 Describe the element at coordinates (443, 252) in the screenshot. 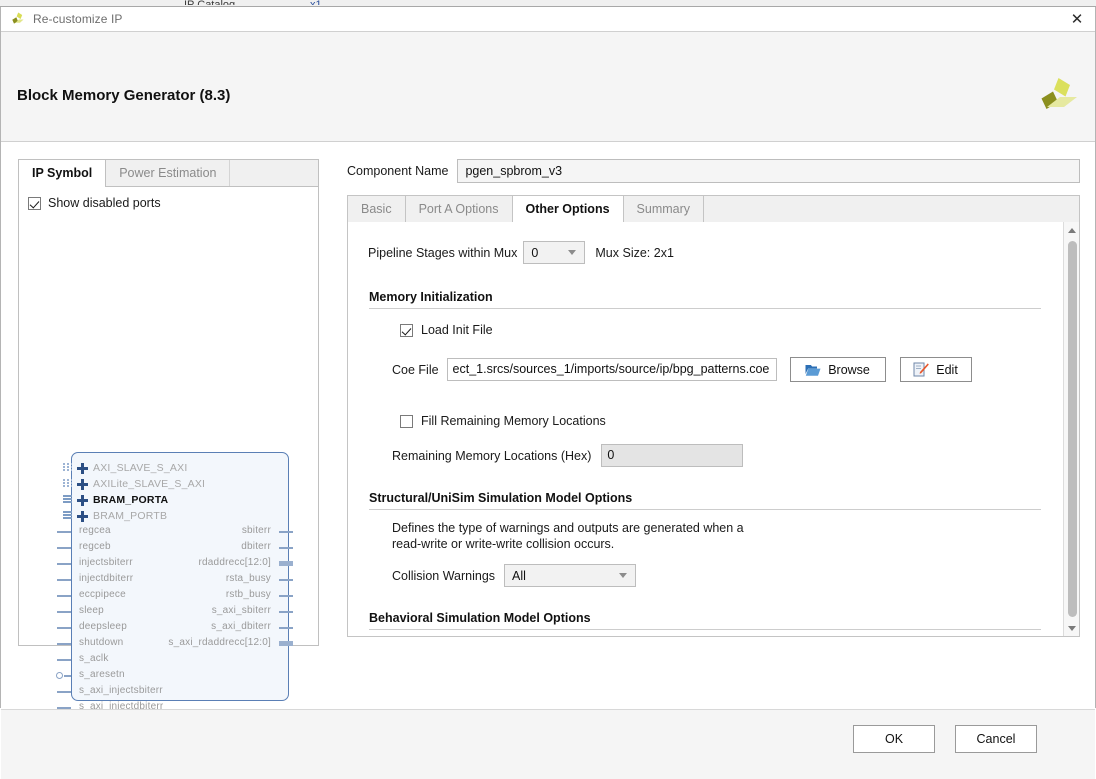

I see `pipeline-stages-label: Pipeline Stages within Mux` at that location.